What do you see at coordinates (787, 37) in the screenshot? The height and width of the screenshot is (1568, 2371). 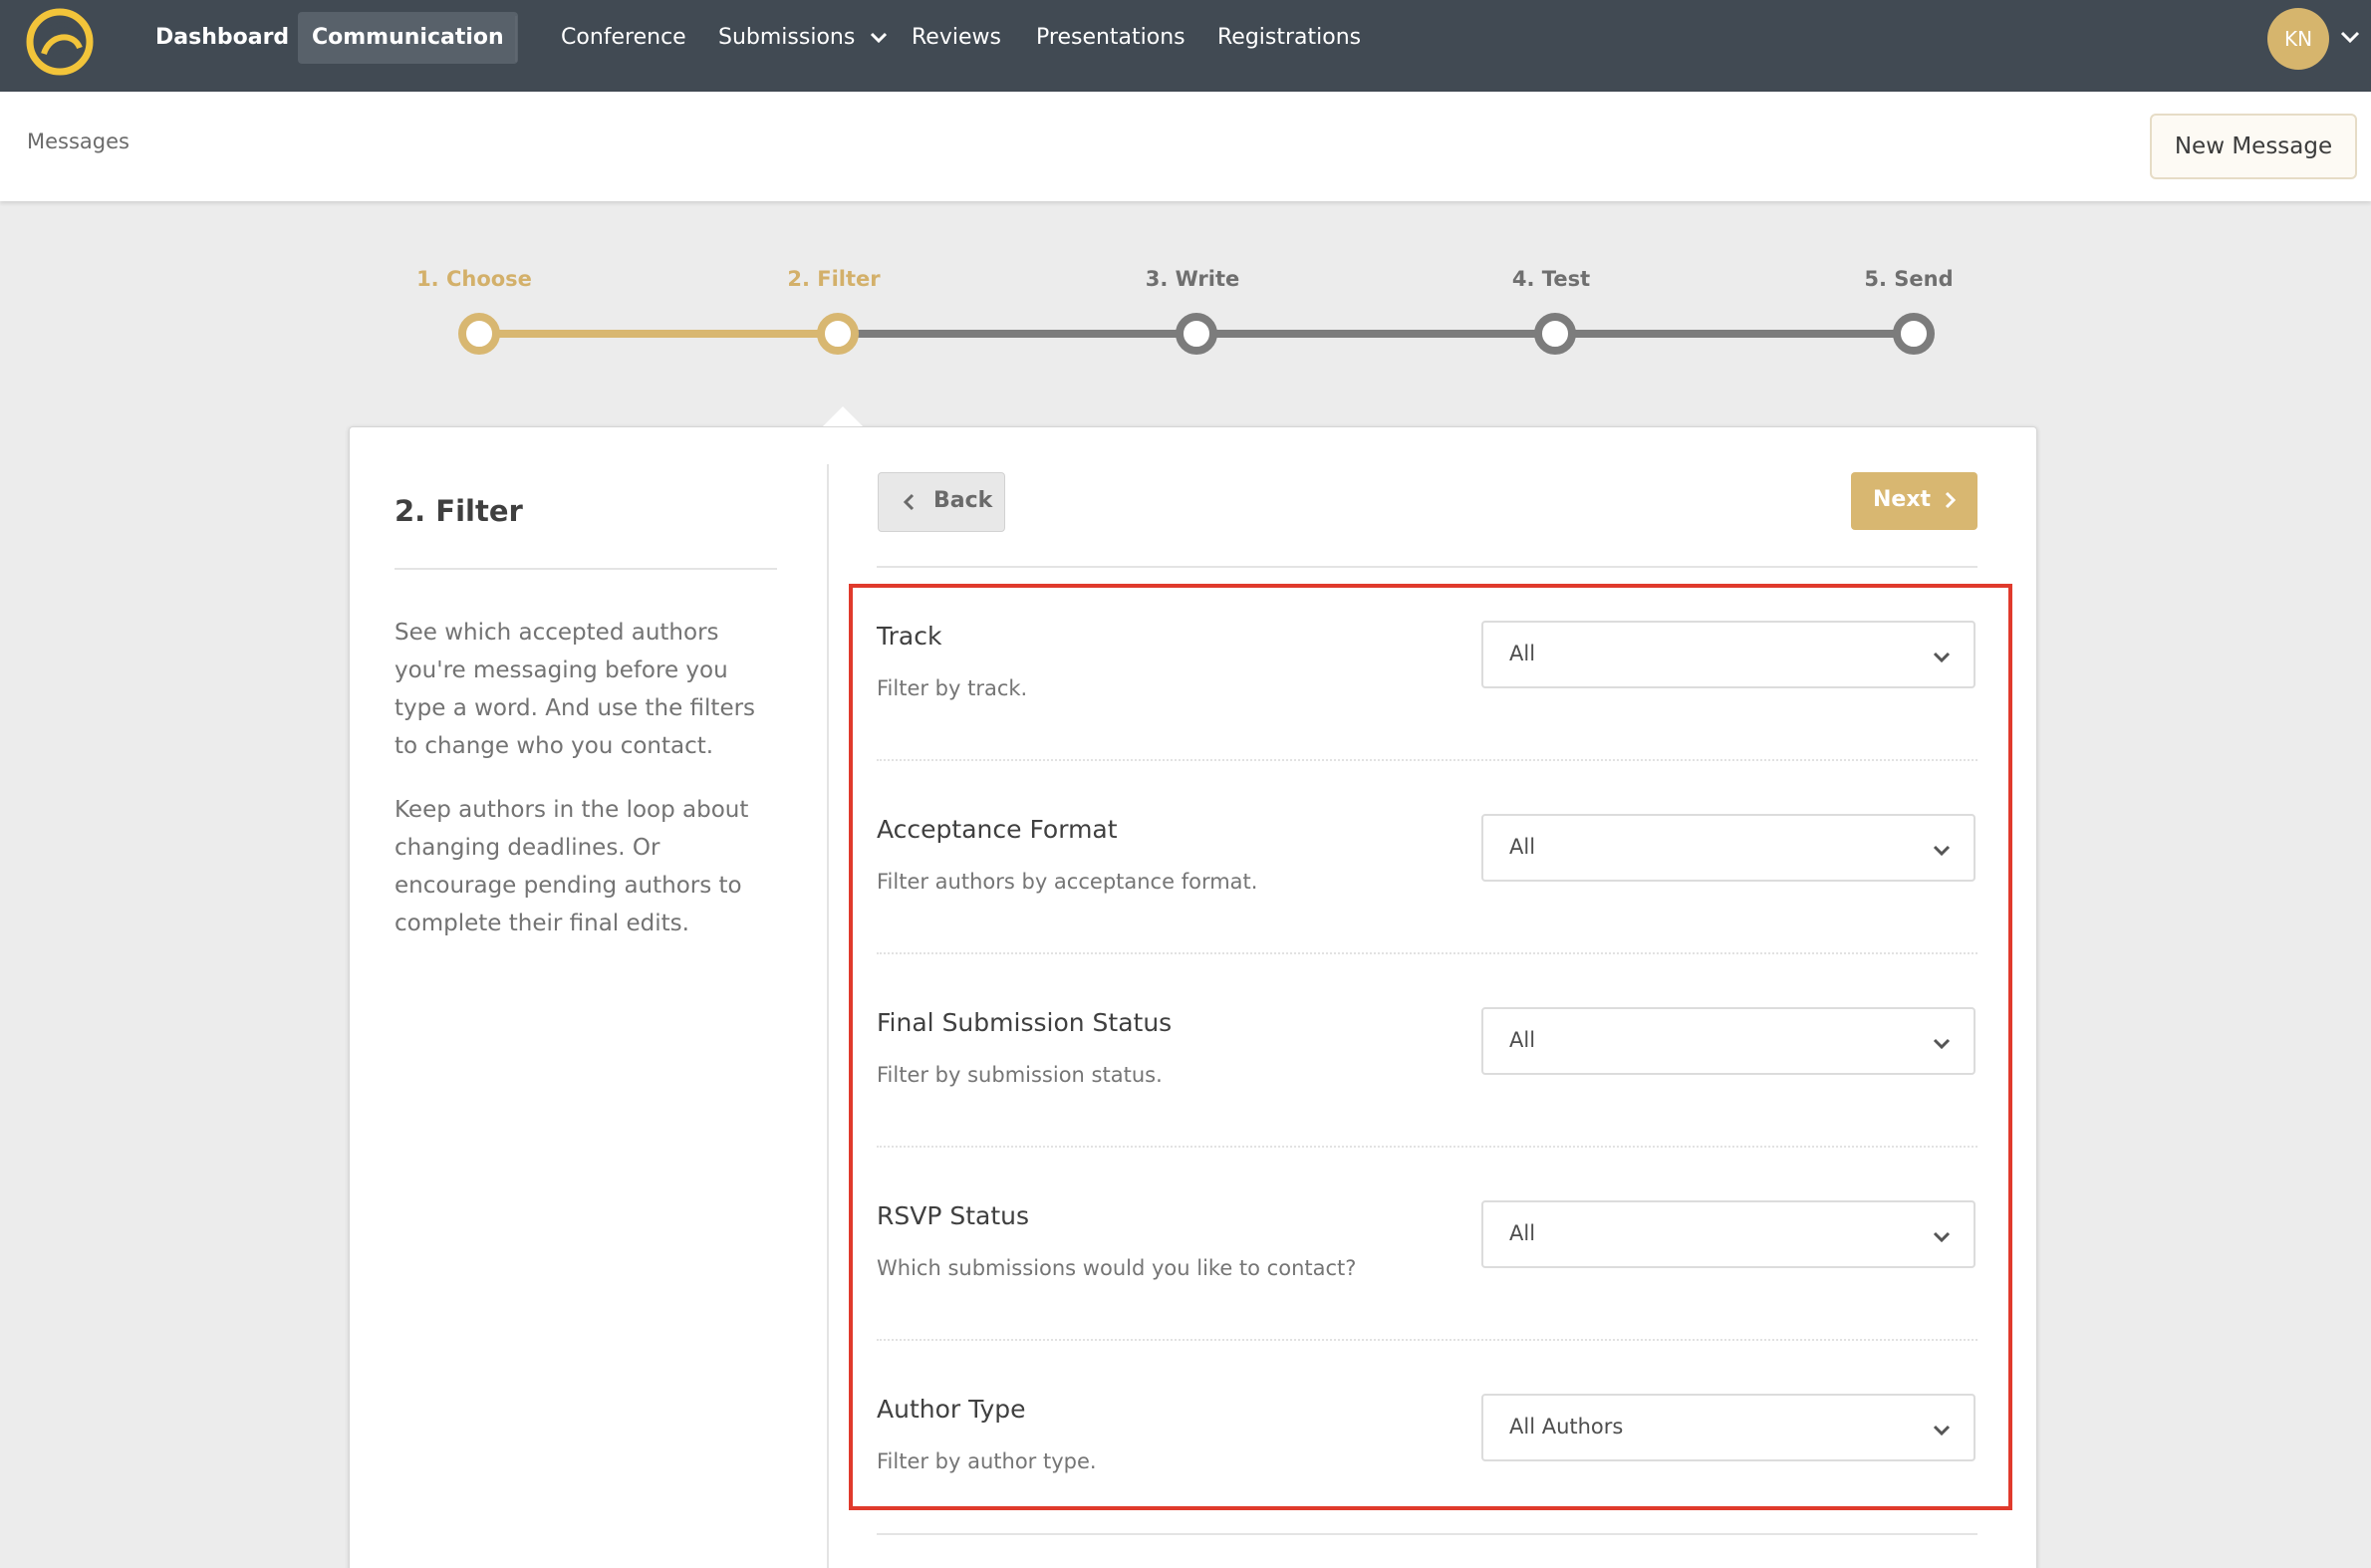 I see `nav-submissions-label: Submissions` at bounding box center [787, 37].